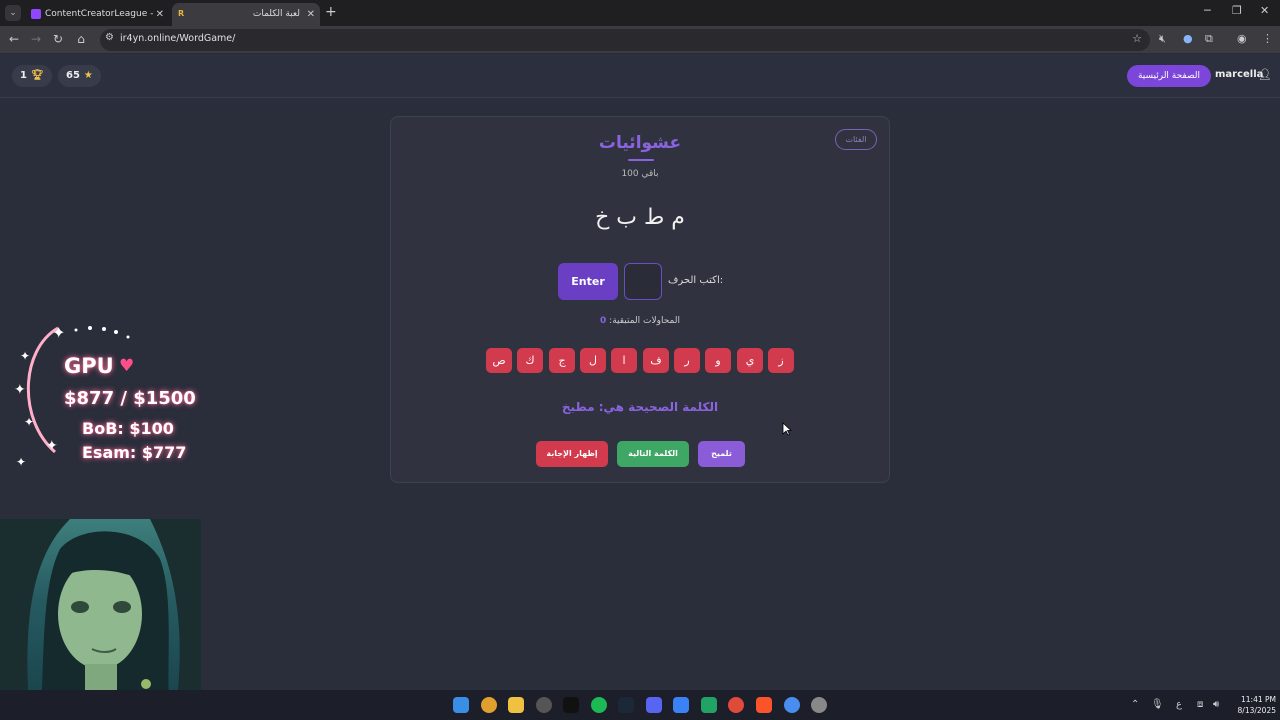 The image size is (1280, 720). I want to click on back-icon: ←, so click(14, 39).